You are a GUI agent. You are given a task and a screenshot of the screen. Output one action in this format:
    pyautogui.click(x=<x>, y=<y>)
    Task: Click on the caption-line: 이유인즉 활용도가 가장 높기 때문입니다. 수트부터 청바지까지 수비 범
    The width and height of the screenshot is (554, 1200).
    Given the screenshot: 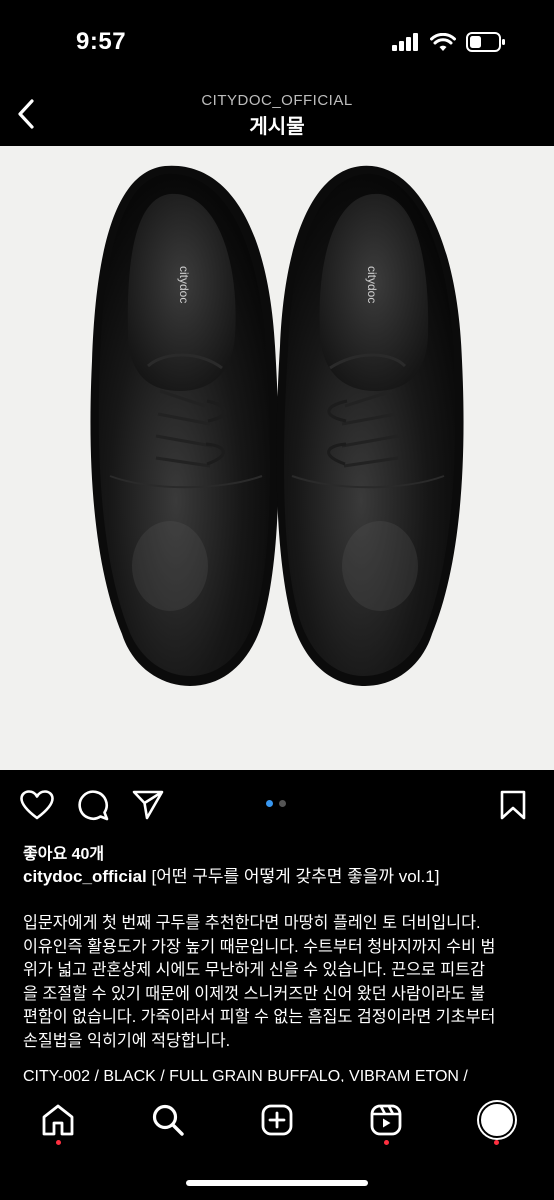 What is the action you would take?
    pyautogui.click(x=259, y=946)
    